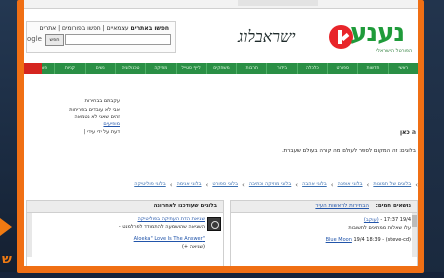 This screenshot has height=278, width=444. What do you see at coordinates (161, 227) in the screenshot?
I see `blog-text: השגיאה שהושמעה להתמודד לפרלמנט -` at bounding box center [161, 227].